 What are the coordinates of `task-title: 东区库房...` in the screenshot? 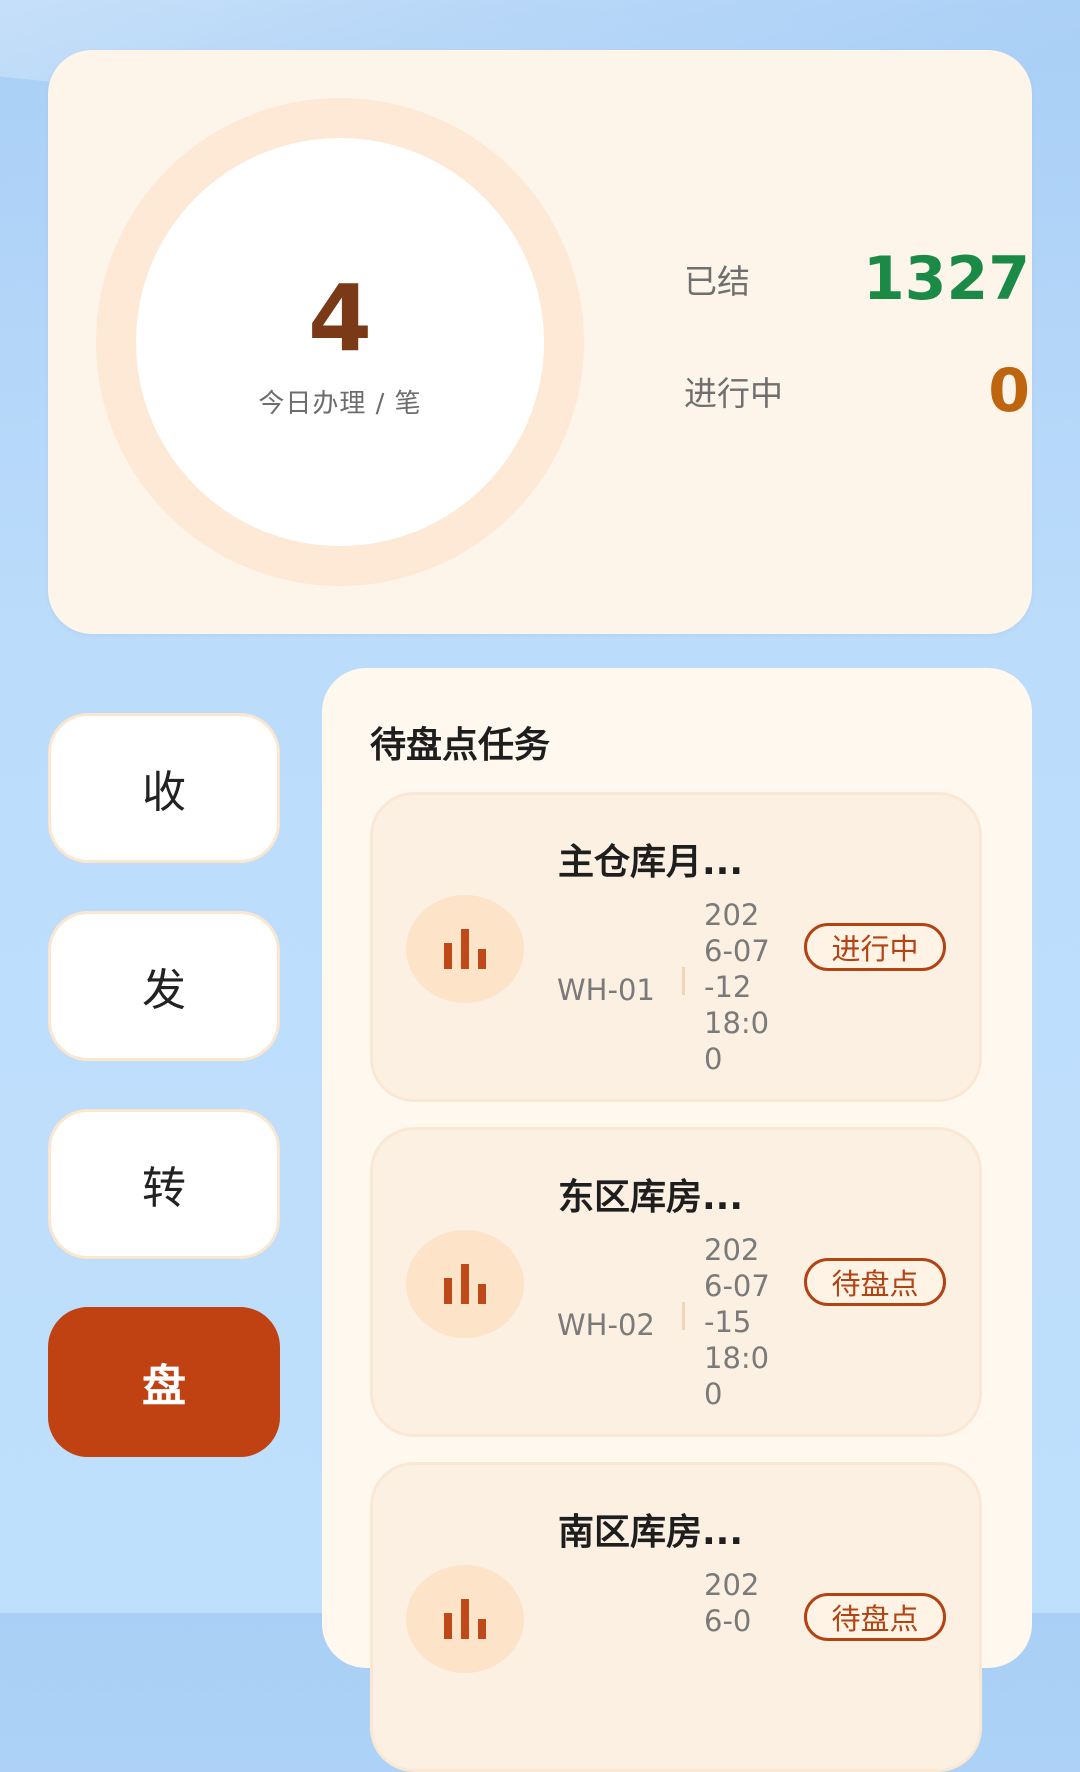 It's located at (651, 1197).